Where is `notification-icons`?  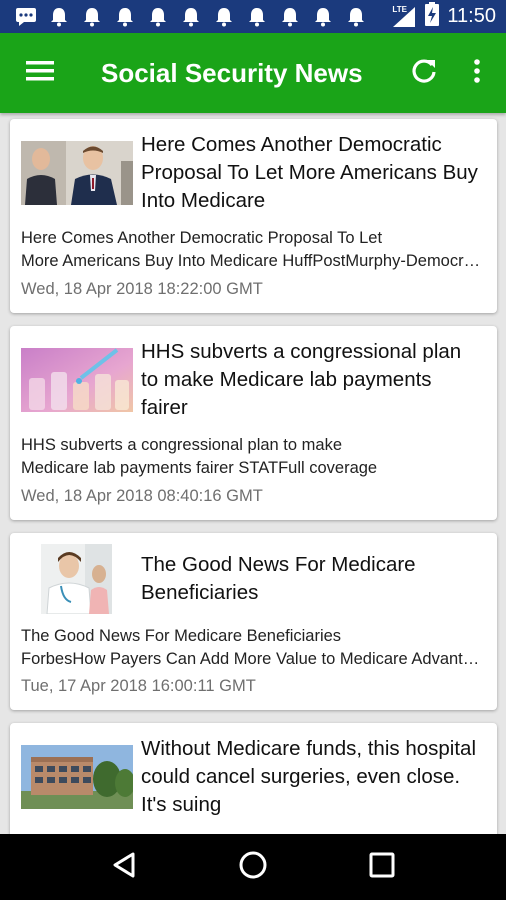
notification-icons is located at coordinates (184, 17).